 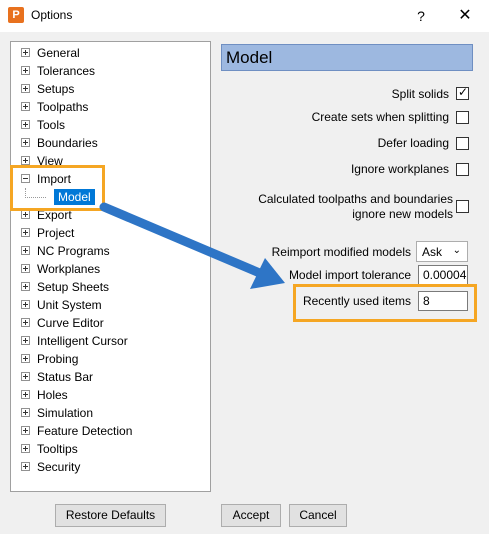 I want to click on annotation-arrow-icon, so click(x=192, y=245).